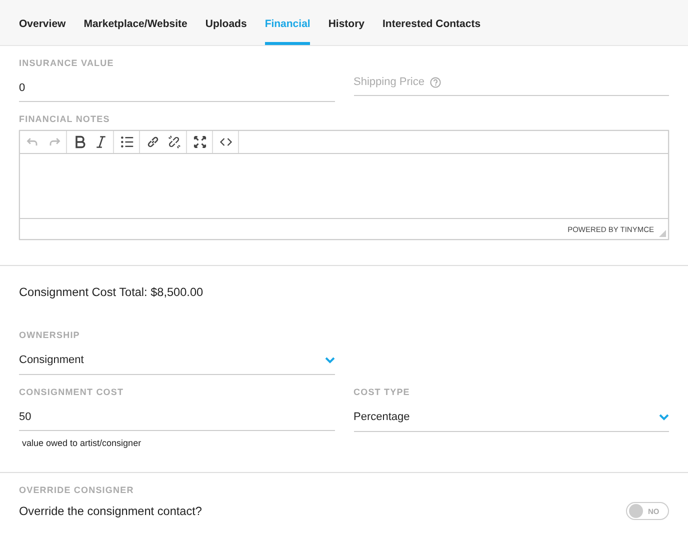 The height and width of the screenshot is (546, 688). What do you see at coordinates (111, 292) in the screenshot?
I see `cost-total: Consignment Cost Total: $8,500.00` at bounding box center [111, 292].